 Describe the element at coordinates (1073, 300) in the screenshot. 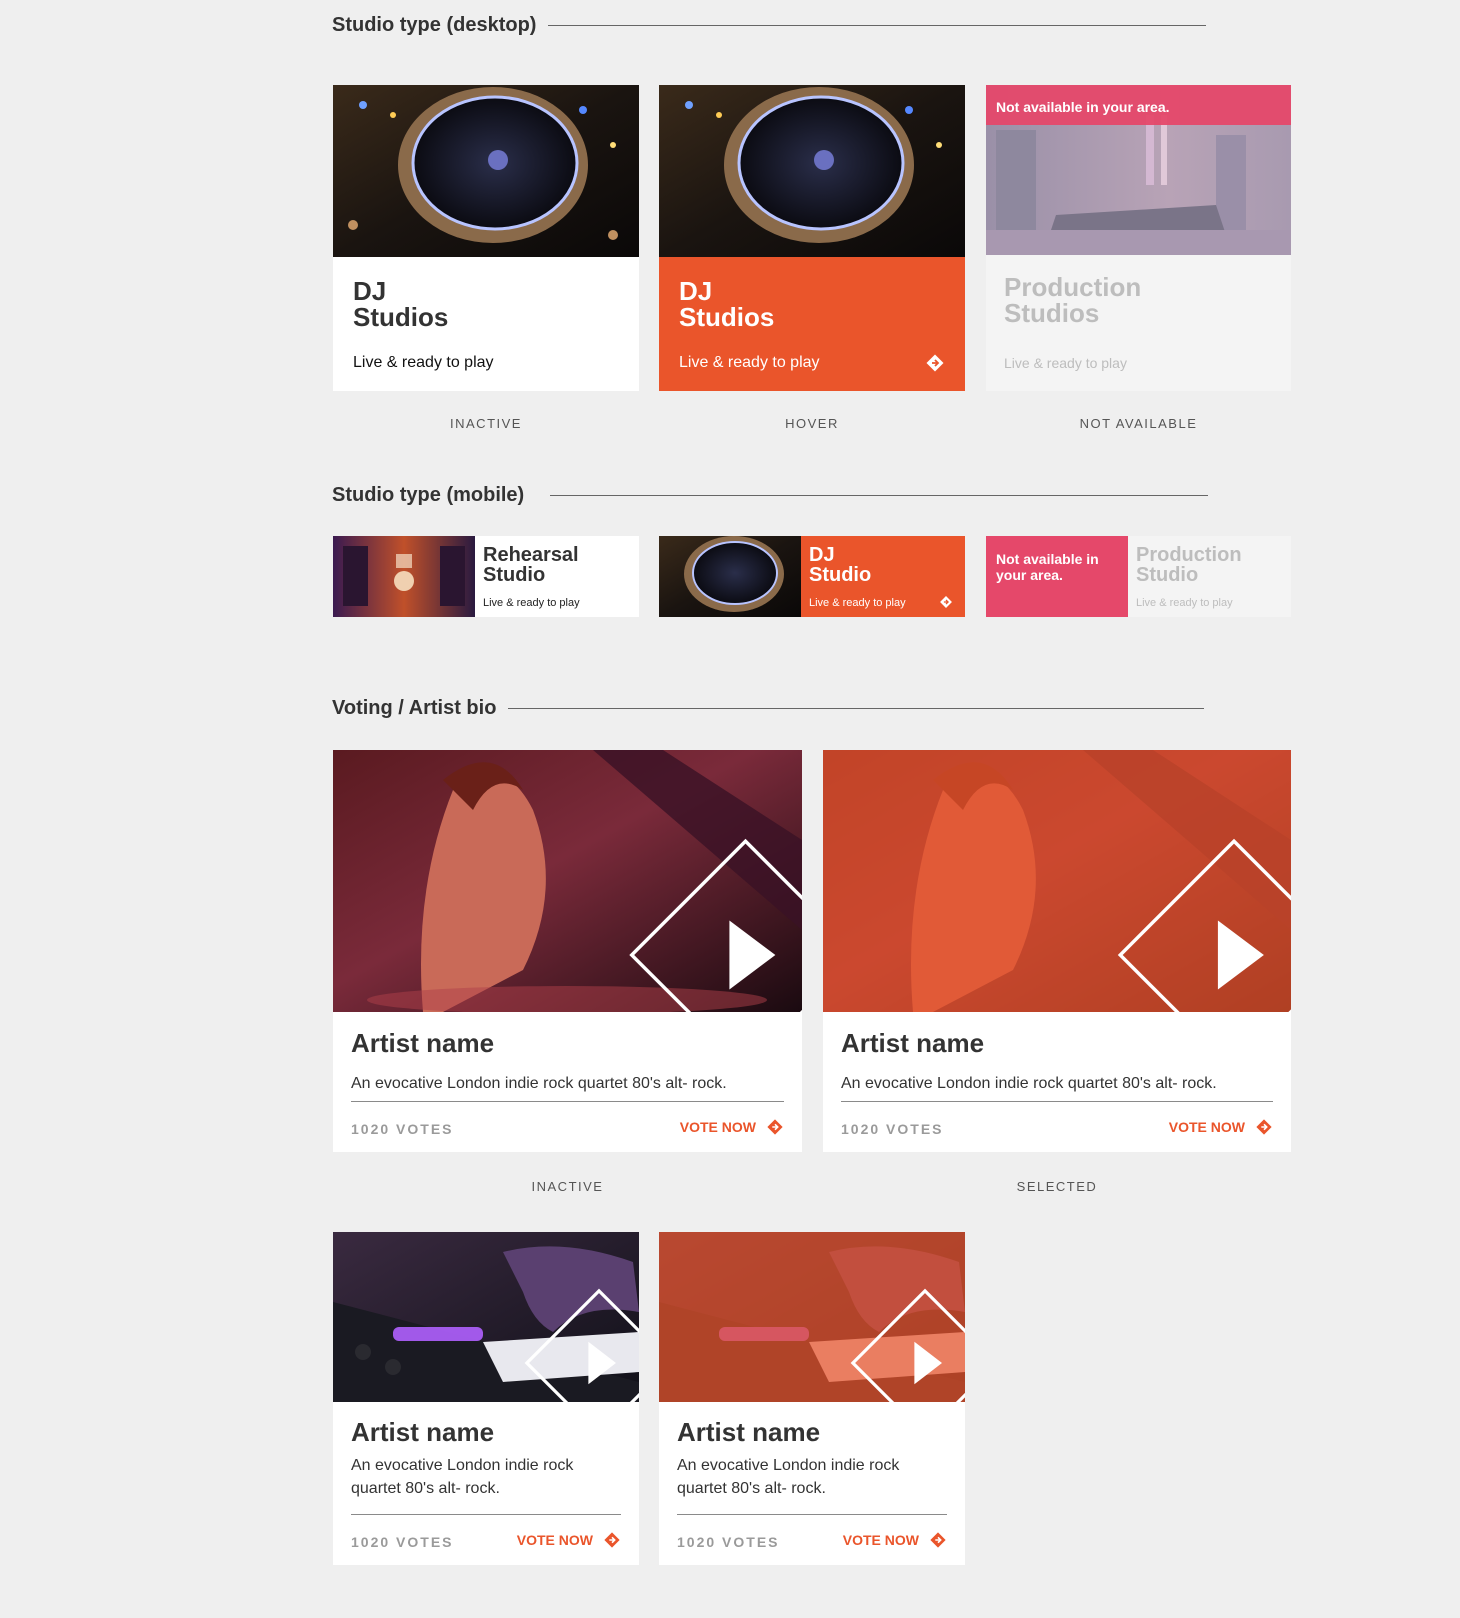

I see `studio-title: Production Studios` at that location.